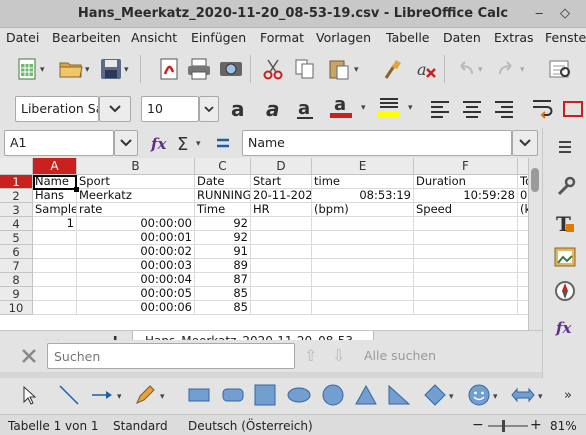  I want to click on cell: Duration, so click(466, 182).